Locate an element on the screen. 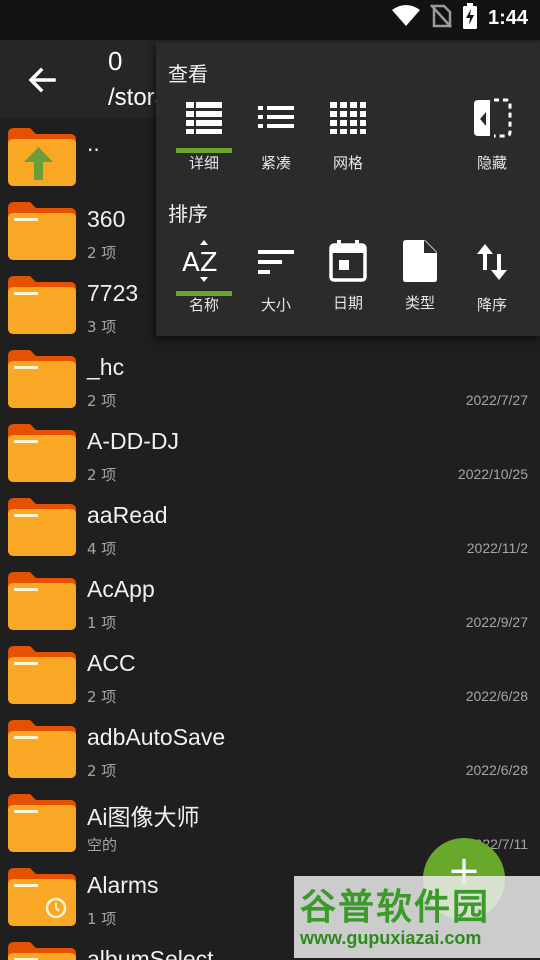  list-item: _hc 2 项 2022/7/27 is located at coordinates (270, 377).